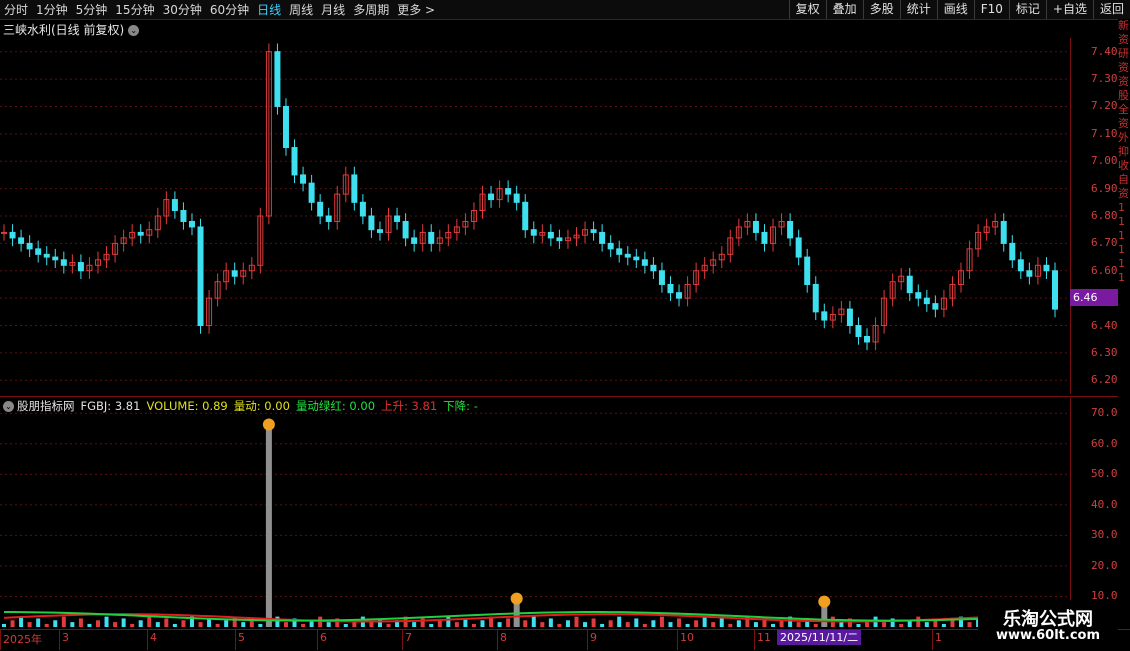 Image resolution: width=1130 pixels, height=651 pixels. What do you see at coordinates (153, 637) in the screenshot?
I see `date-tick-label: 4` at bounding box center [153, 637].